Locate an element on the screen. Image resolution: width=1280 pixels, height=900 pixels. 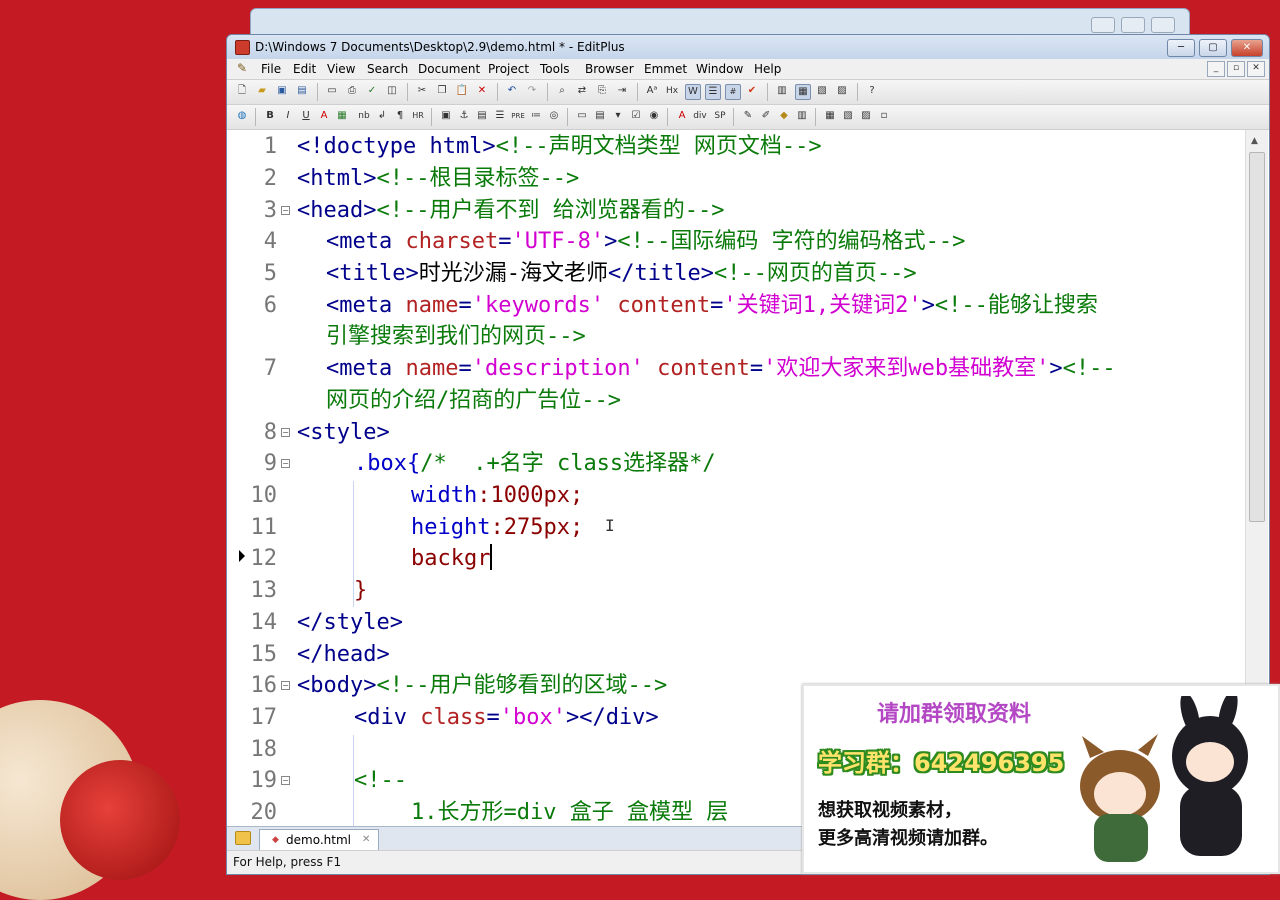
paragraph-icon: ¶ is located at coordinates (400, 116).